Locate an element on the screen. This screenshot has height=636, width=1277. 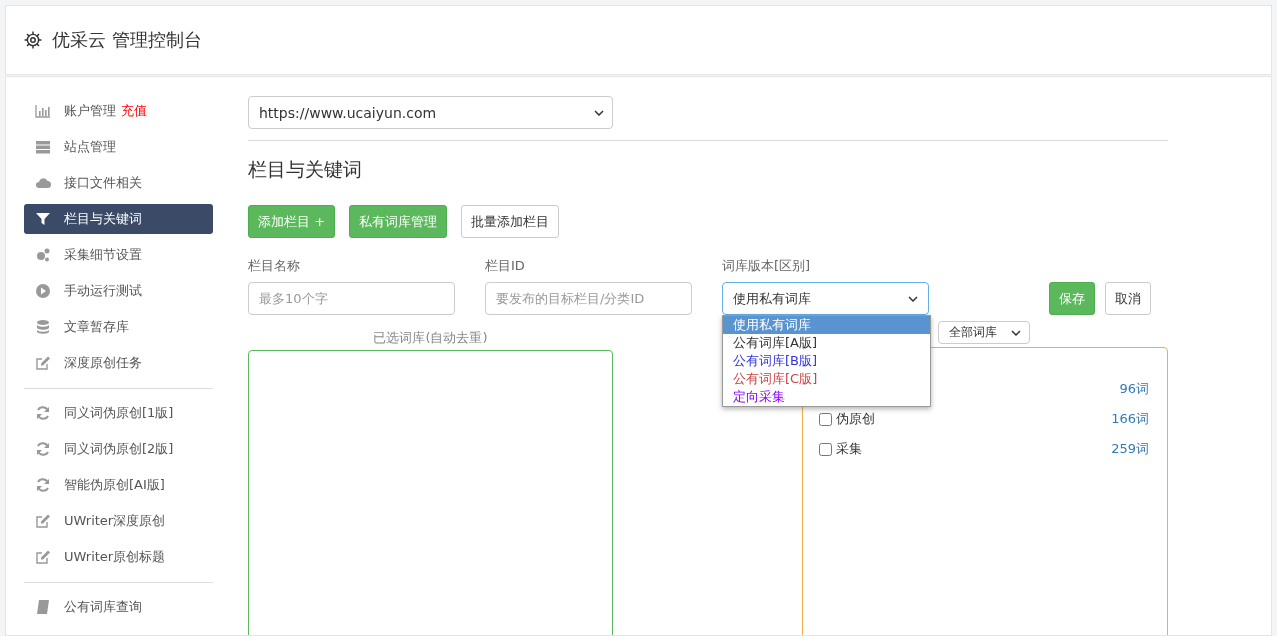
sidebar-item-label: 文章暂存库 is located at coordinates (96, 327).